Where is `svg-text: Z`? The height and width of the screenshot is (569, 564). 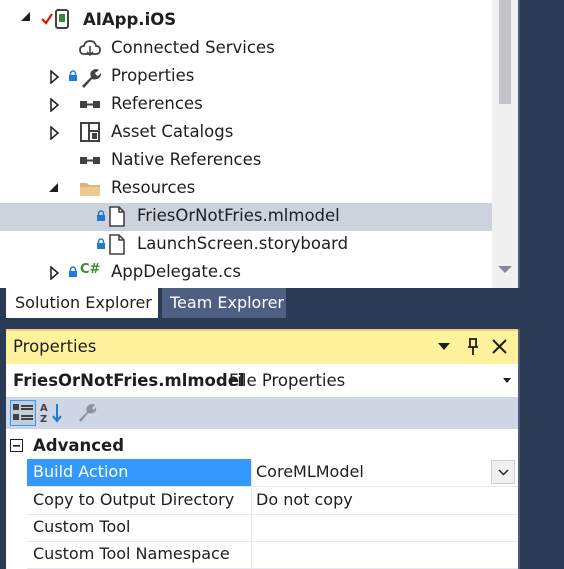
svg-text: Z is located at coordinates (43, 419).